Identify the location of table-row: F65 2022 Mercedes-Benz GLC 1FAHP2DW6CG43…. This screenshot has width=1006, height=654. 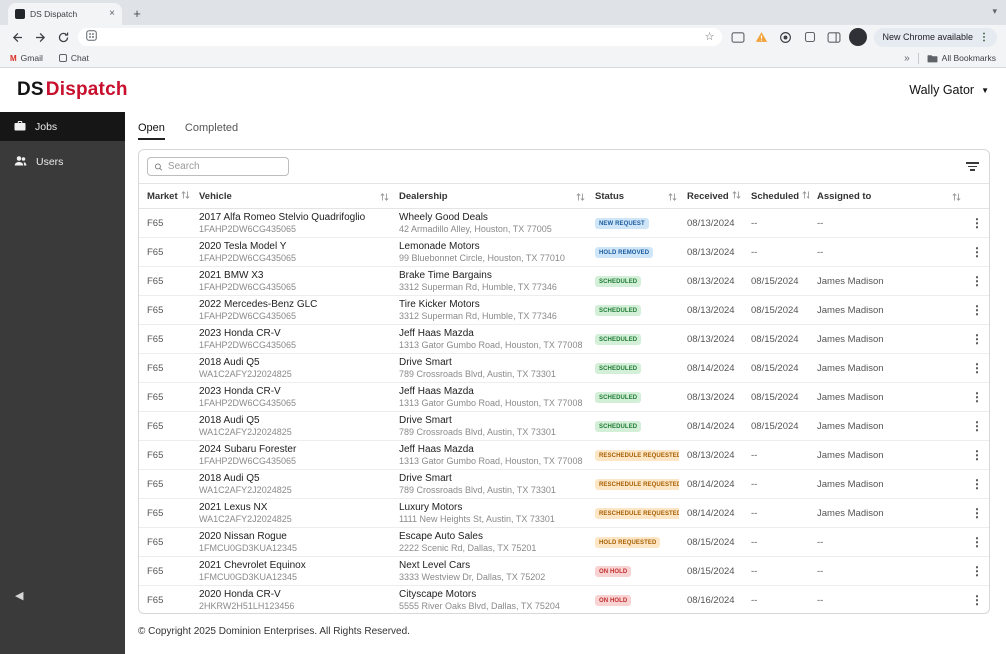
(564, 310).